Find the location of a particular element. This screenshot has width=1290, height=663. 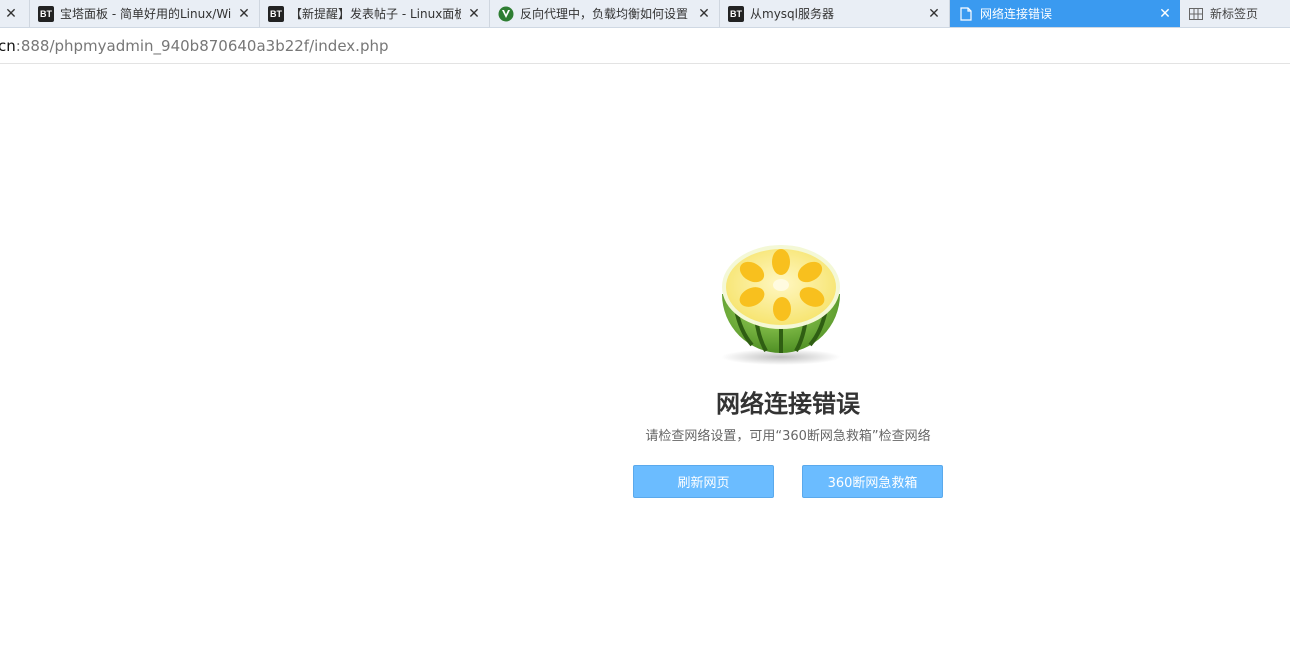

lemon-watermelon-icon is located at coordinates (781, 304).